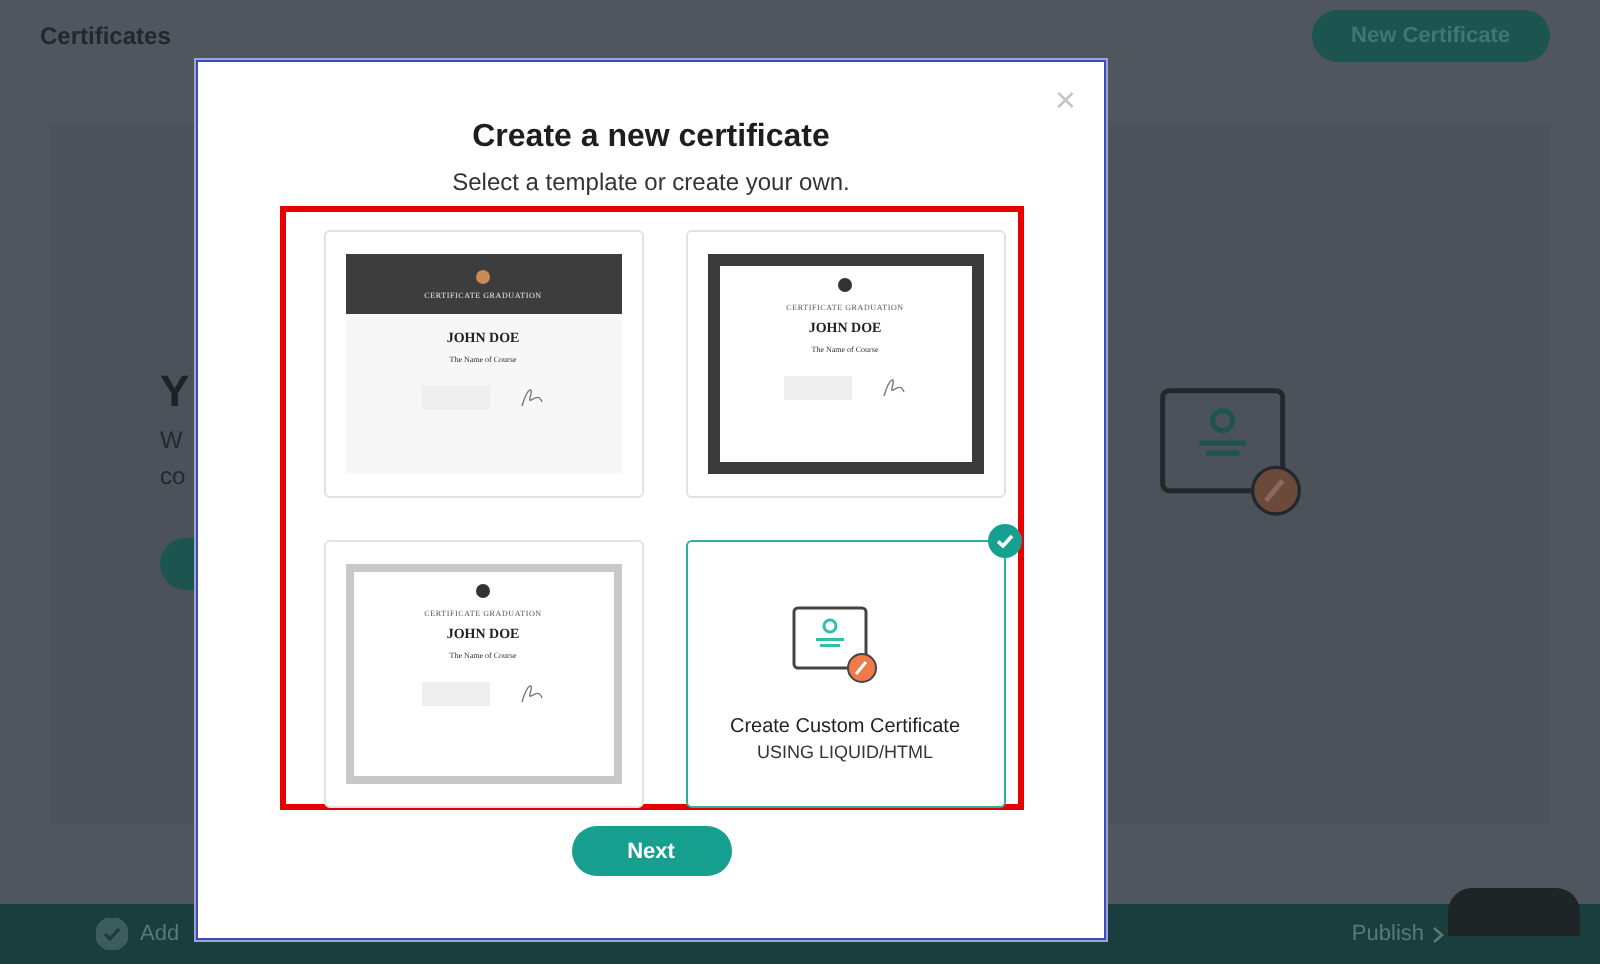  I want to click on chevron-right-icon, so click(1438, 934).